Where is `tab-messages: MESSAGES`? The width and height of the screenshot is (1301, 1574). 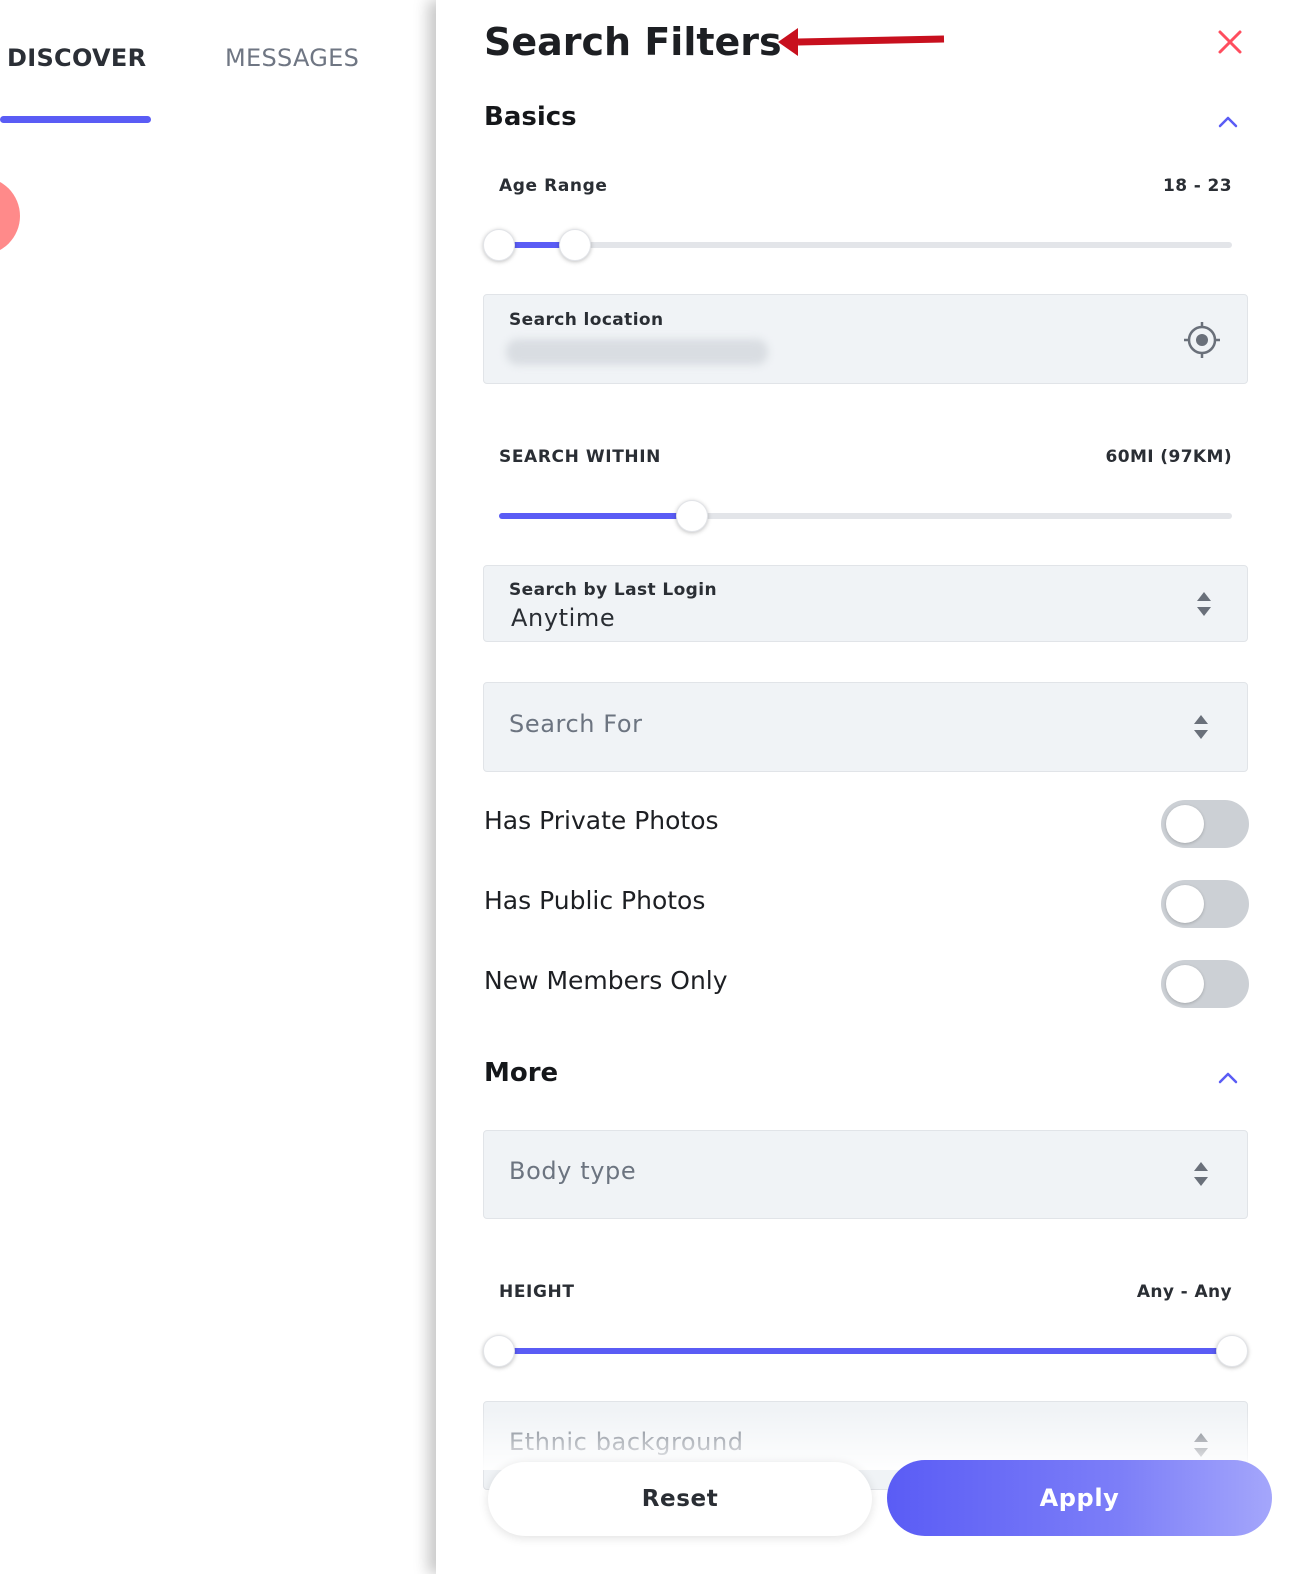 tab-messages: MESSAGES is located at coordinates (292, 58).